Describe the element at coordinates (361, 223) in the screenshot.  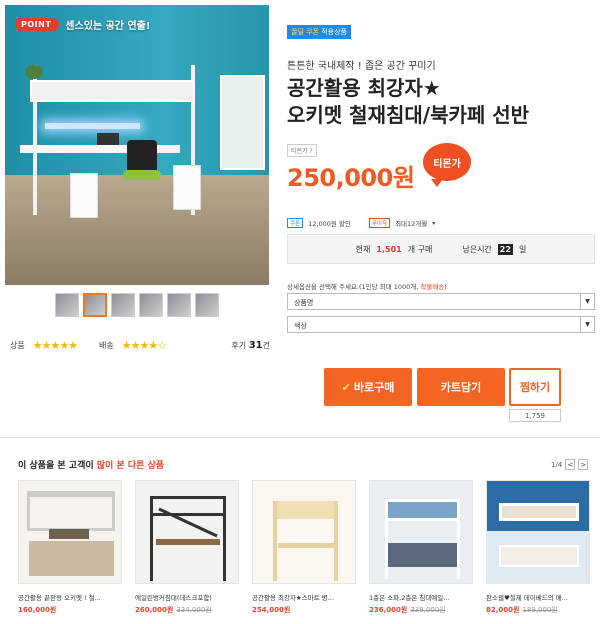
I see `benefit-row: 쿠폰 12,000원 할인 무이자 최대12개월 ▾` at that location.